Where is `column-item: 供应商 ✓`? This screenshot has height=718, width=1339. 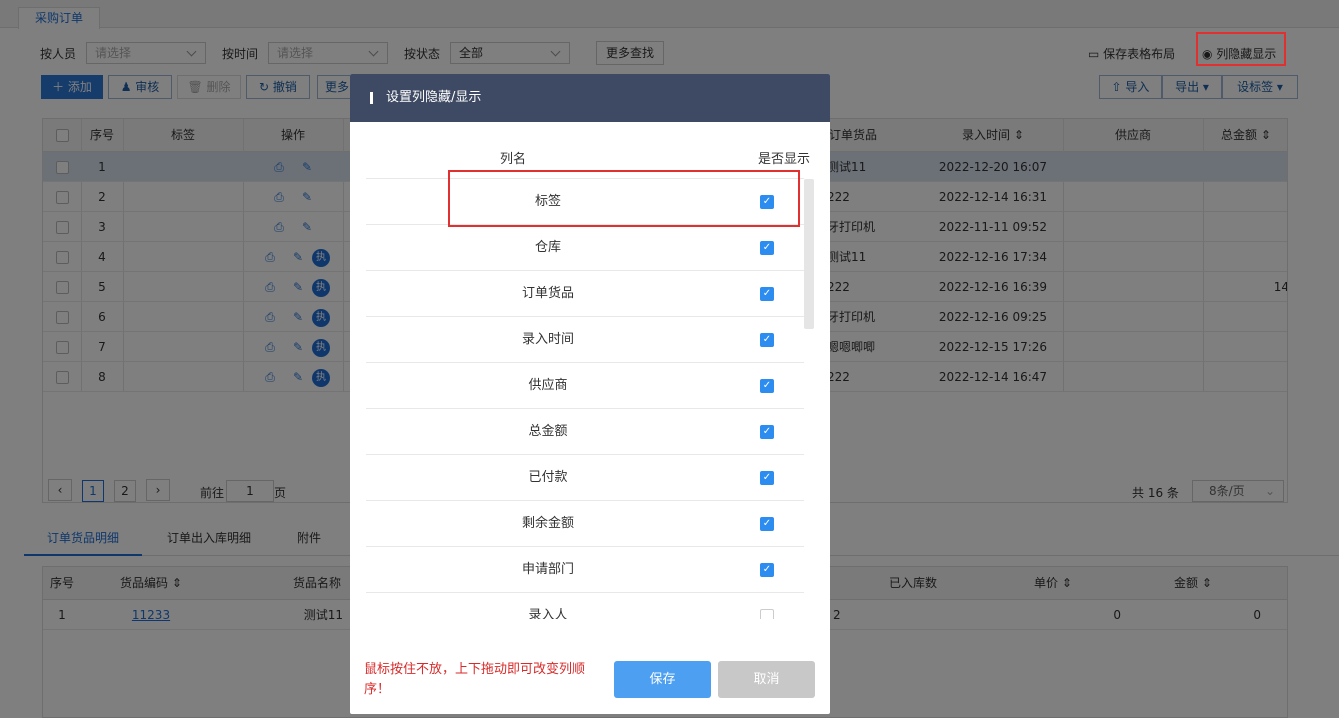
column-item: 供应商 ✓ is located at coordinates (585, 386).